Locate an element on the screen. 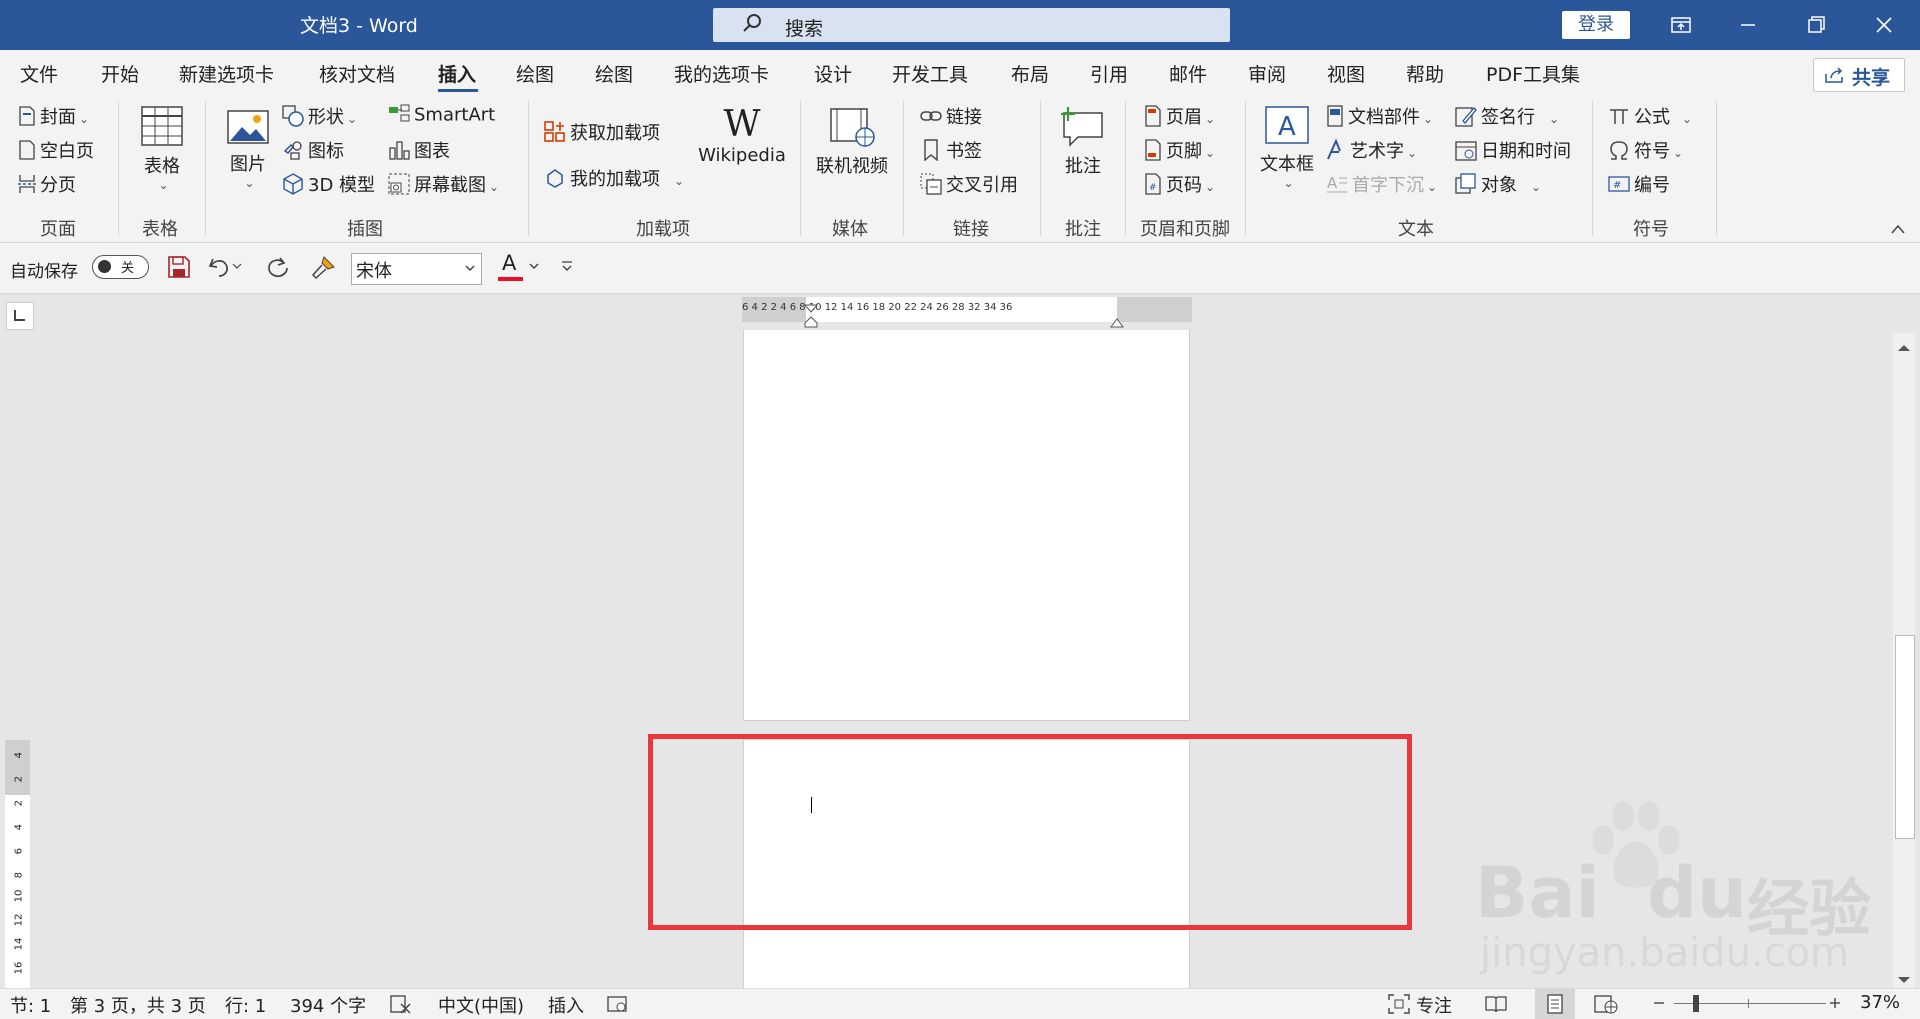 The height and width of the screenshot is (1019, 1920). web-layout-icon is located at coordinates (1606, 1006).